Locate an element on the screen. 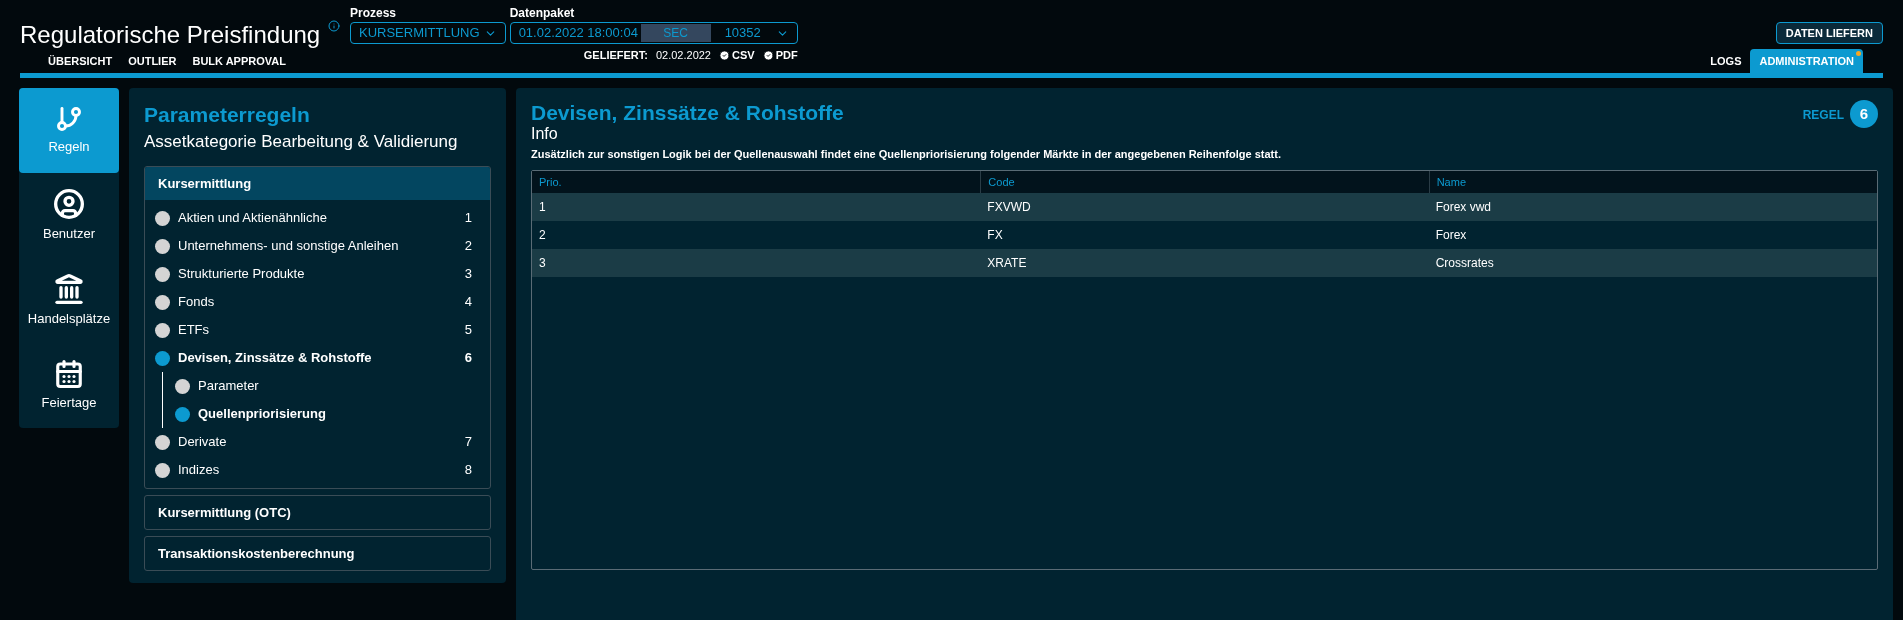 The image size is (1903, 620). subcategory-label: Parameter is located at coordinates (228, 386).